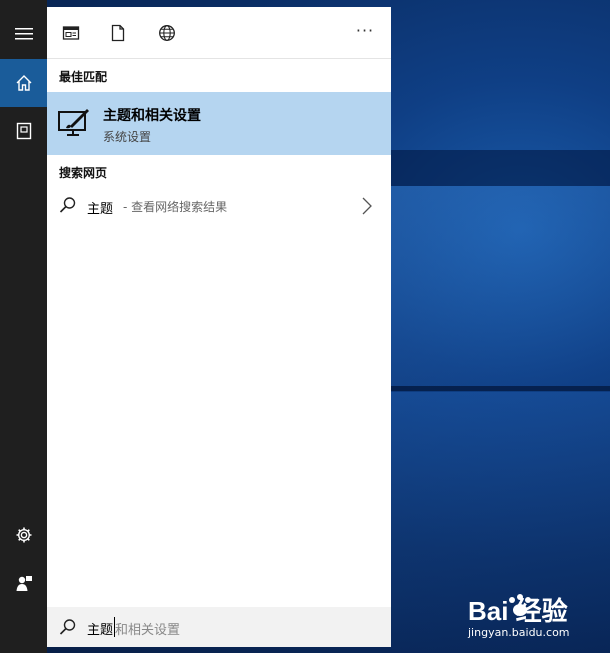  I want to click on filter-toolbar: ···, so click(219, 33).